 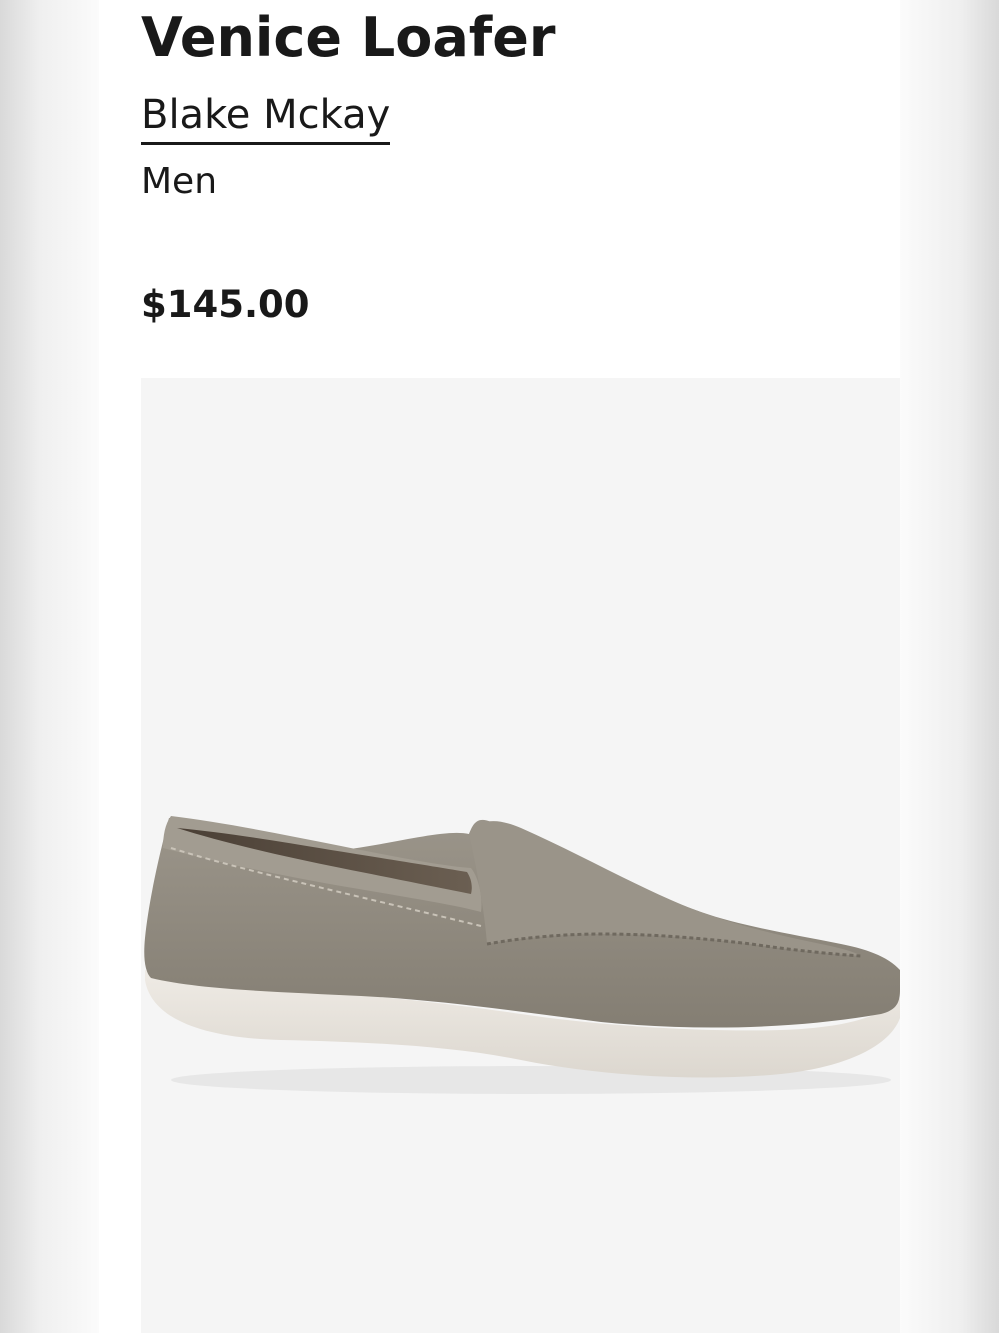 I want to click on product-title: Venice Loafer, so click(x=348, y=37).